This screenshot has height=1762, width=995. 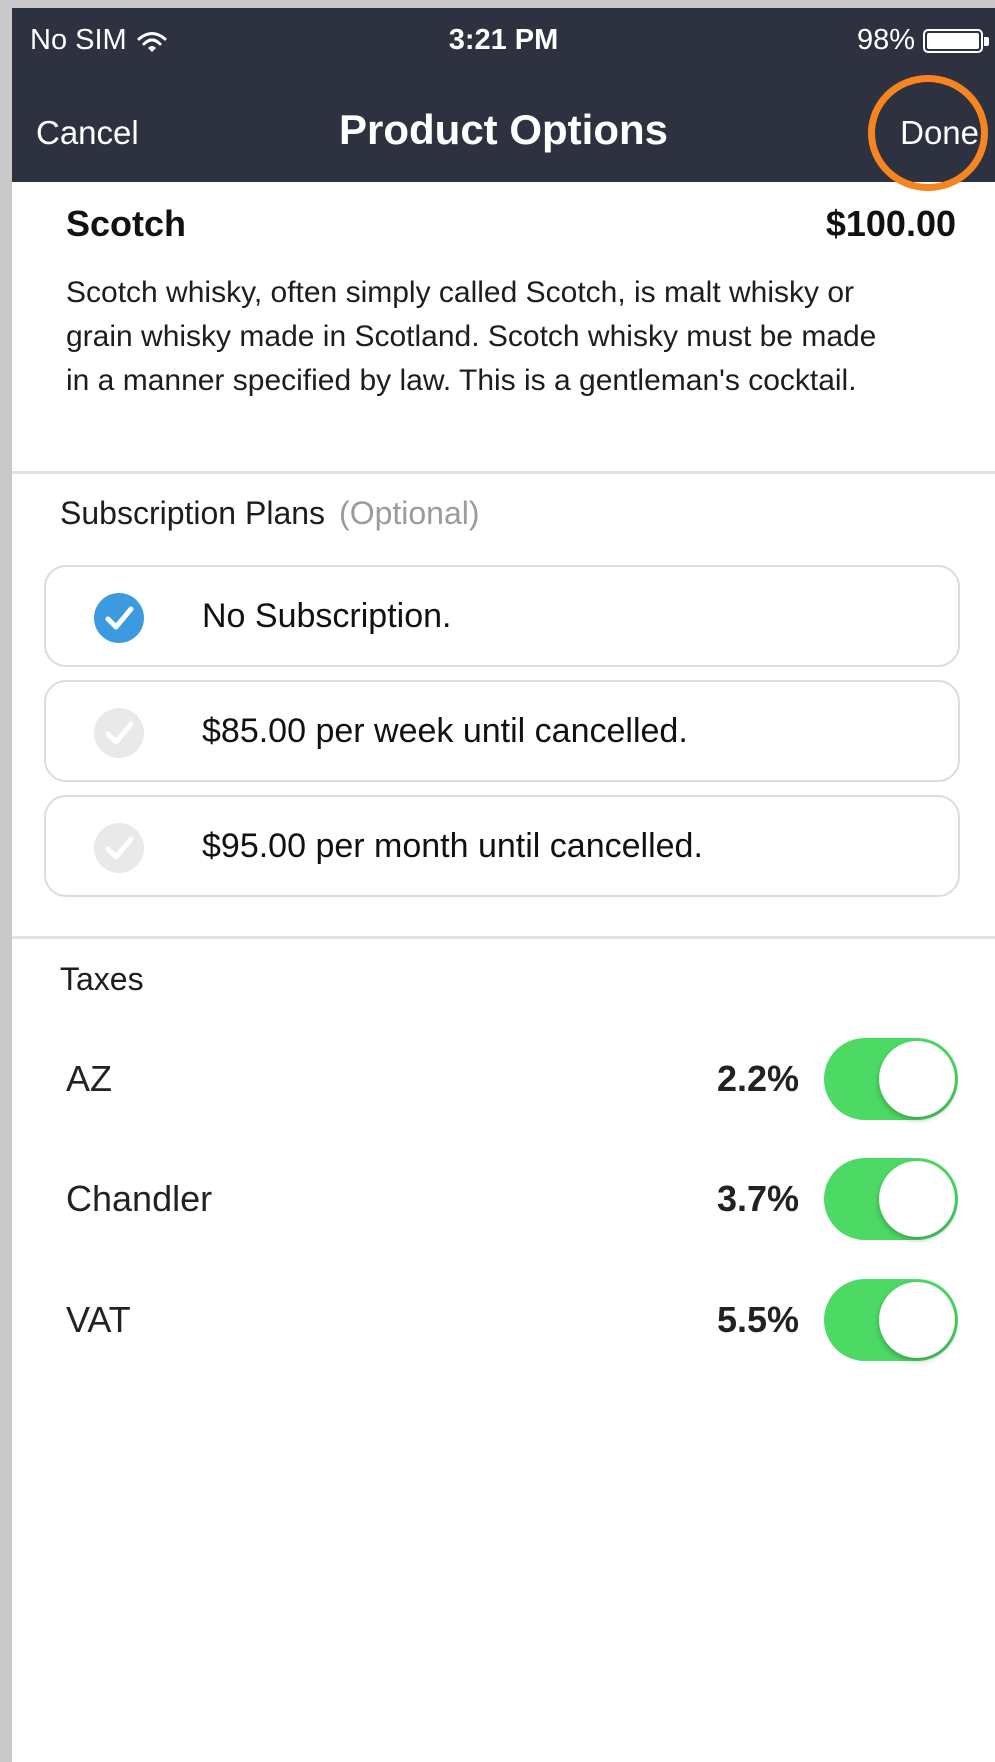 What do you see at coordinates (409, 513) in the screenshot?
I see `optional-note: (Optional)` at bounding box center [409, 513].